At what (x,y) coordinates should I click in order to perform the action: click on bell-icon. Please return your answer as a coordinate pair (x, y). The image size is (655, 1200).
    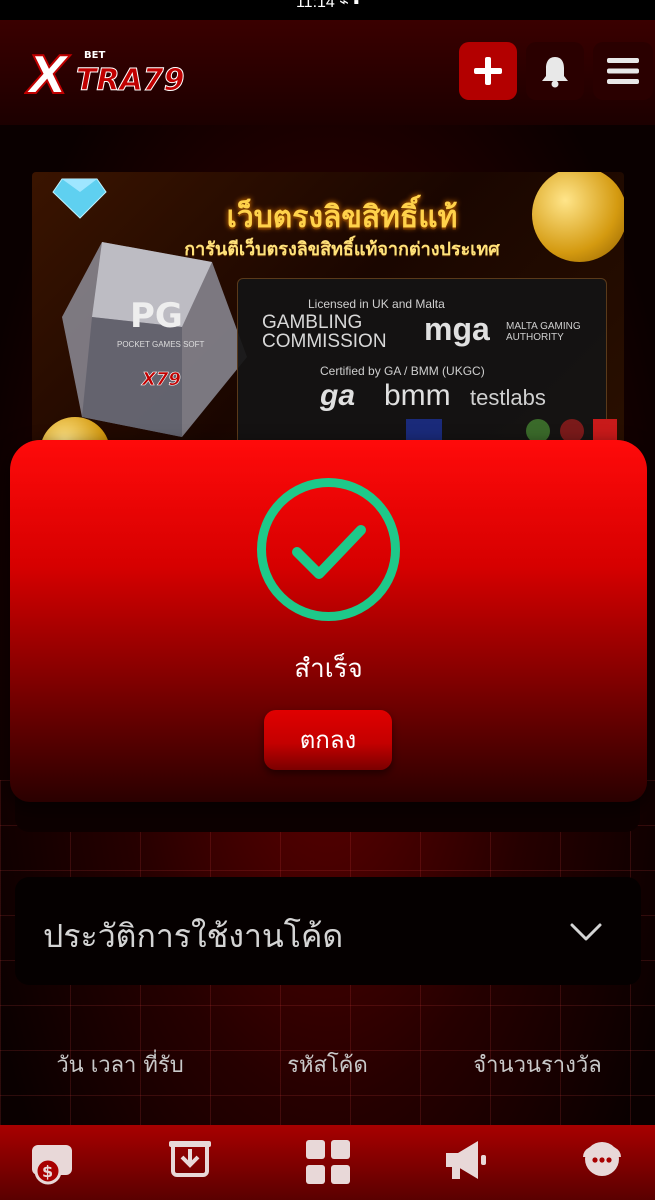
    Looking at the image, I should click on (555, 72).